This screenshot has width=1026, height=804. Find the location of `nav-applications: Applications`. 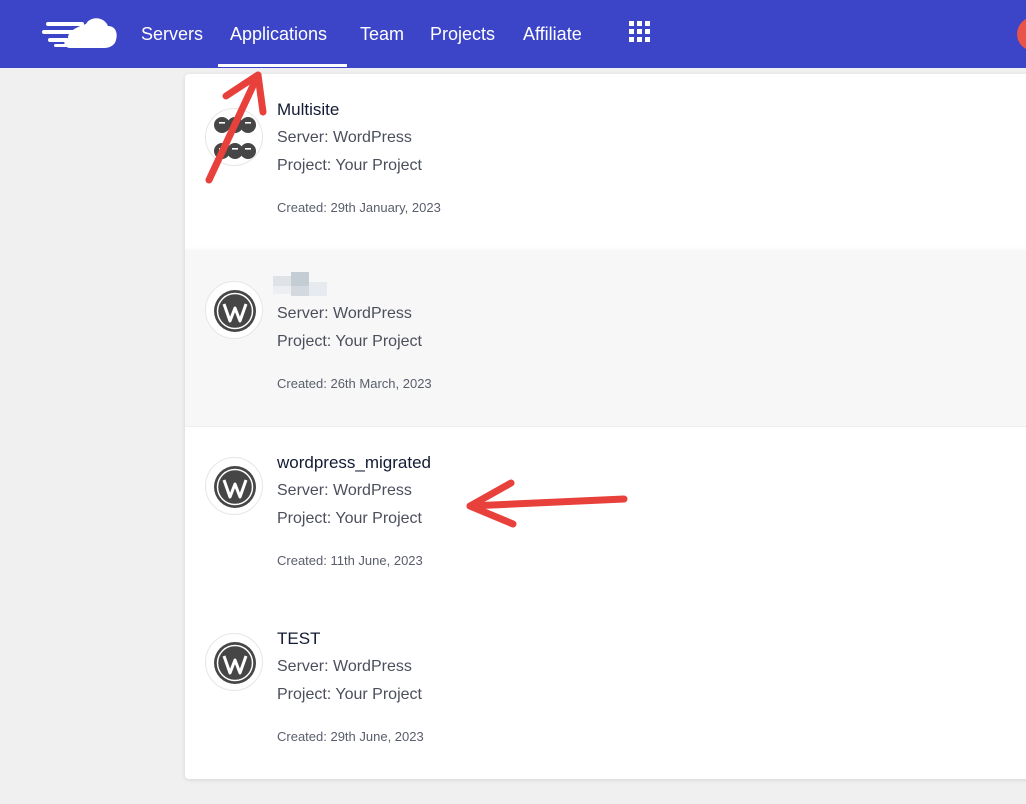

nav-applications: Applications is located at coordinates (278, 34).